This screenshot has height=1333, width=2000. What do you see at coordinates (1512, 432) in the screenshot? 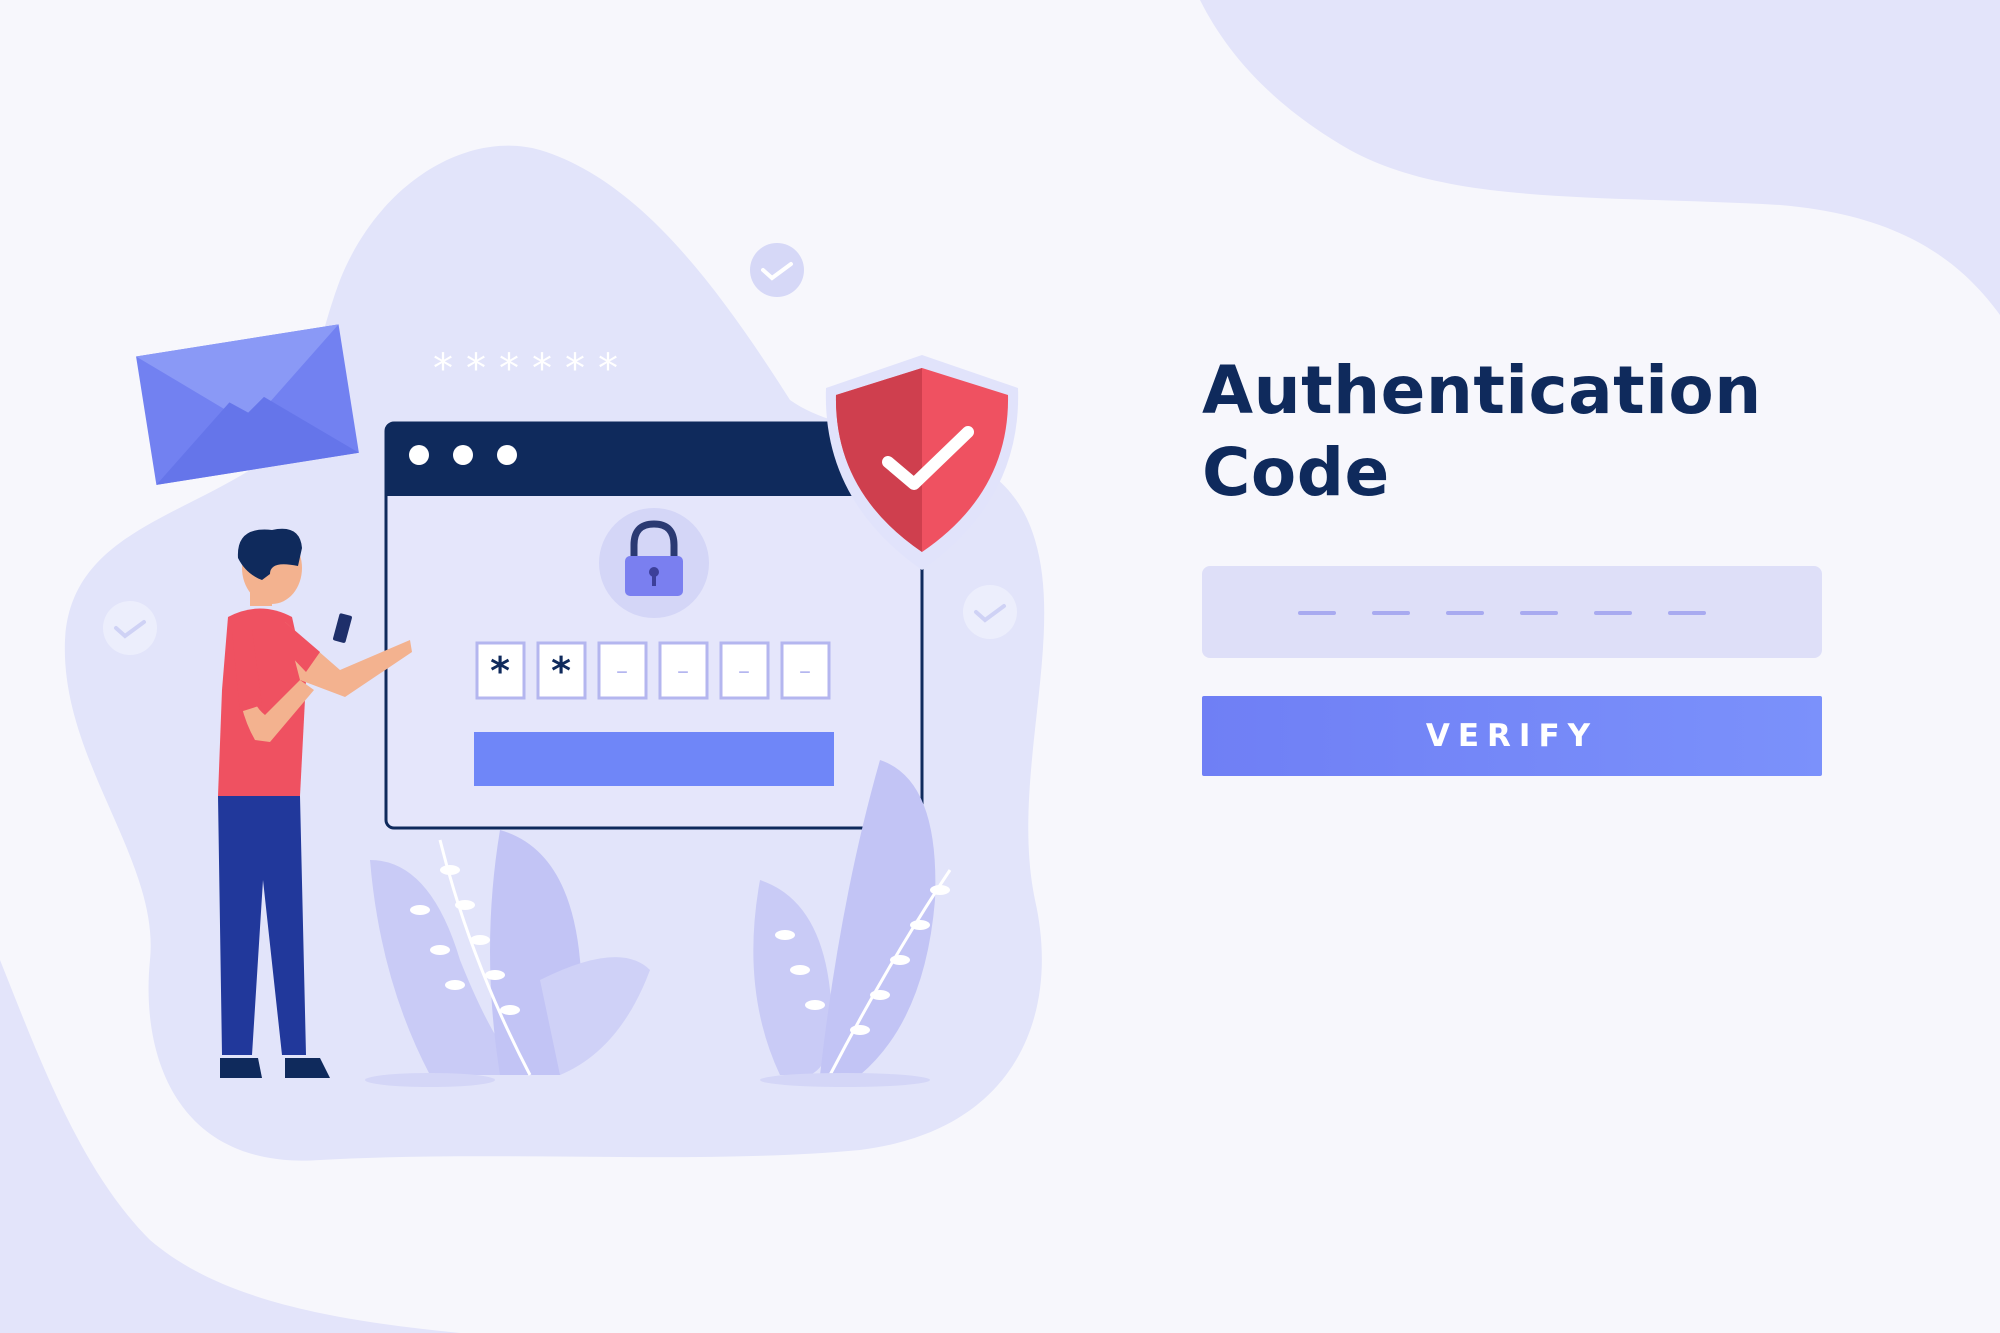
I see `page-title: Authentication Code` at bounding box center [1512, 432].